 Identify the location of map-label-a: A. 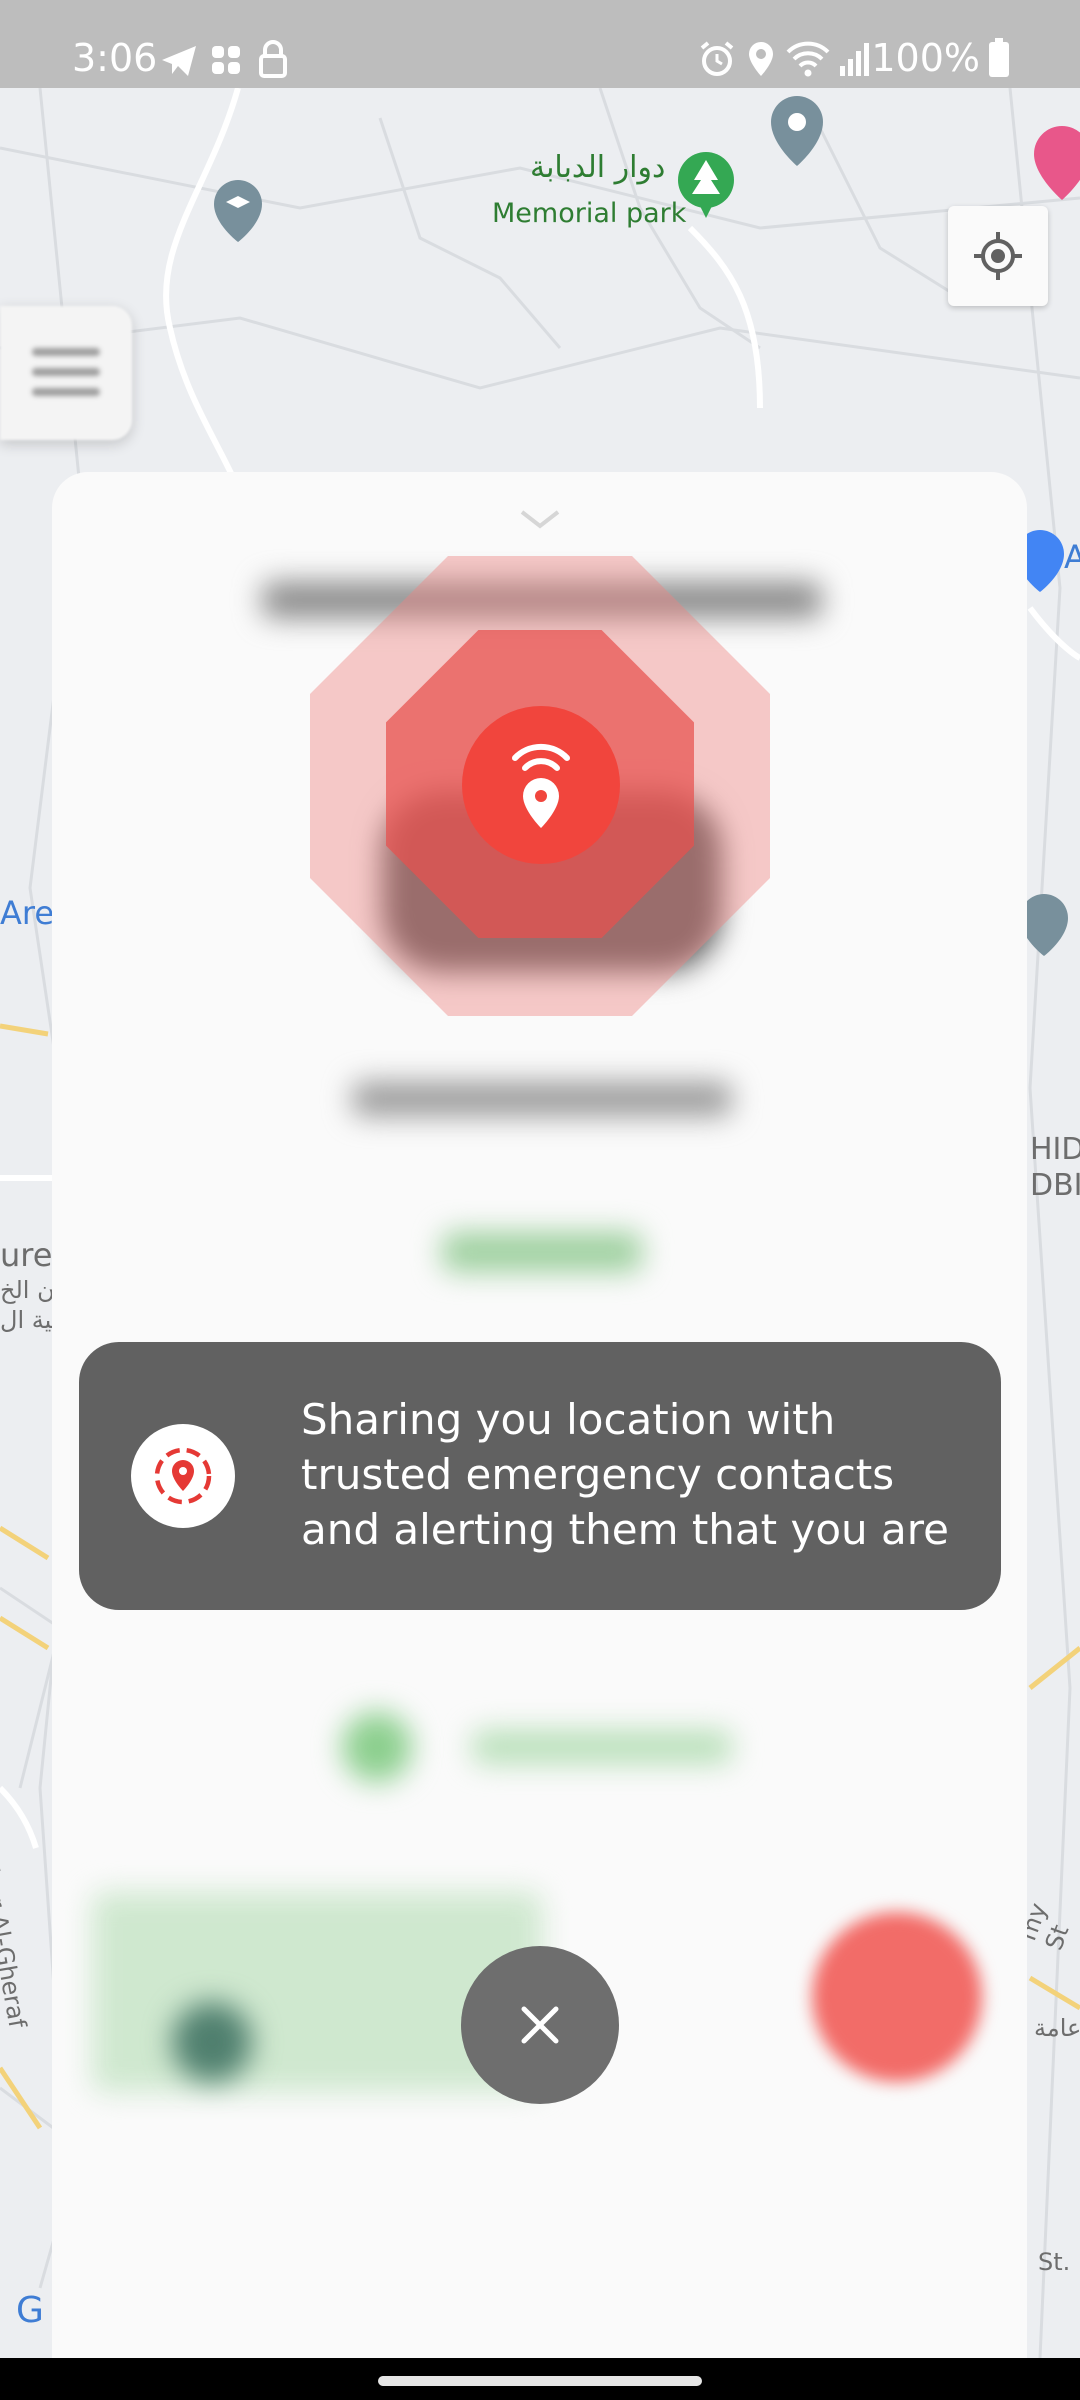
(1072, 557).